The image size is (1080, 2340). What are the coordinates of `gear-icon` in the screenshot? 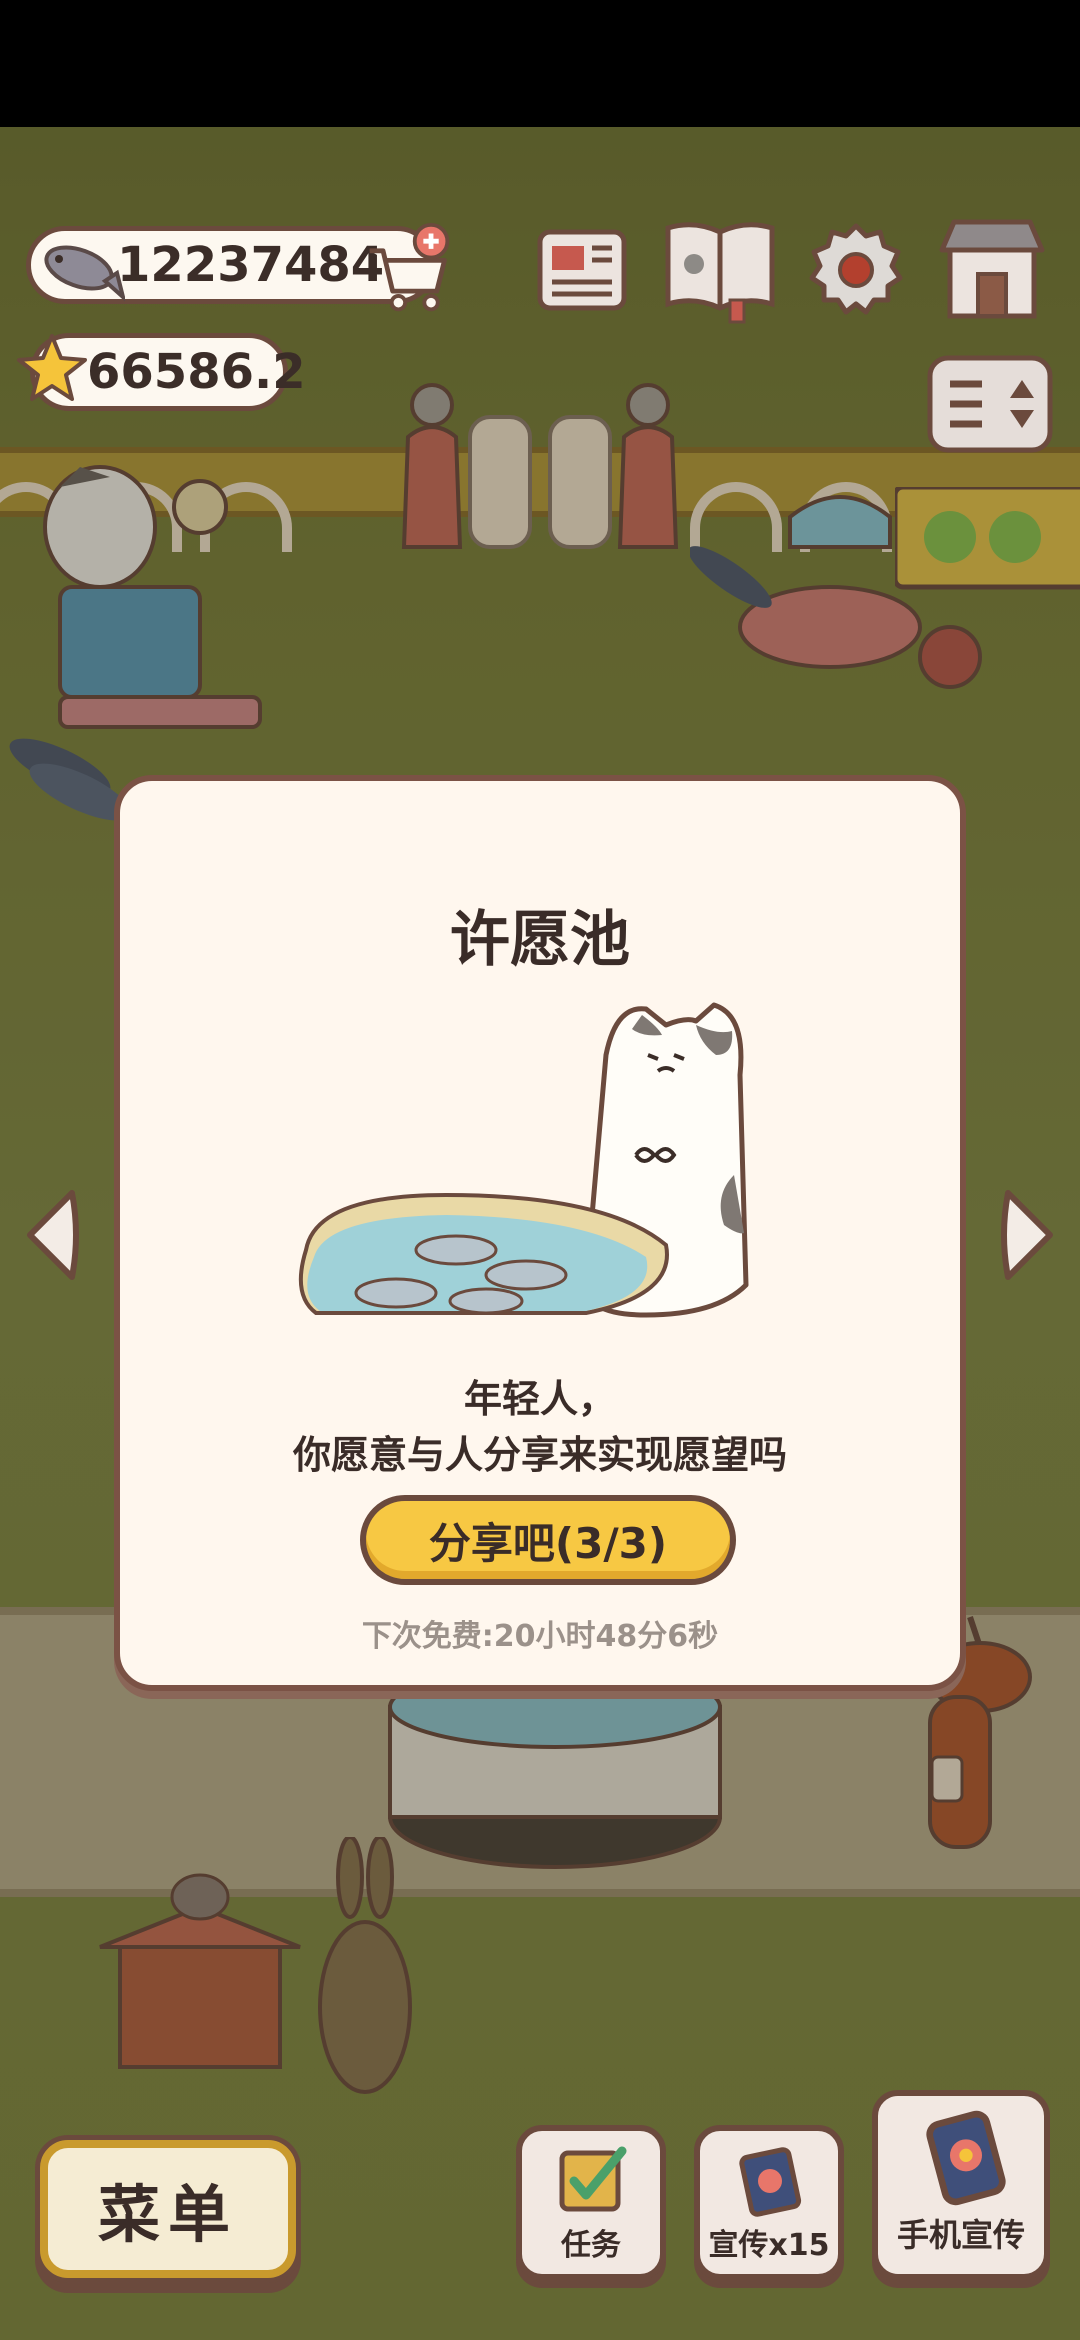 It's located at (856, 269).